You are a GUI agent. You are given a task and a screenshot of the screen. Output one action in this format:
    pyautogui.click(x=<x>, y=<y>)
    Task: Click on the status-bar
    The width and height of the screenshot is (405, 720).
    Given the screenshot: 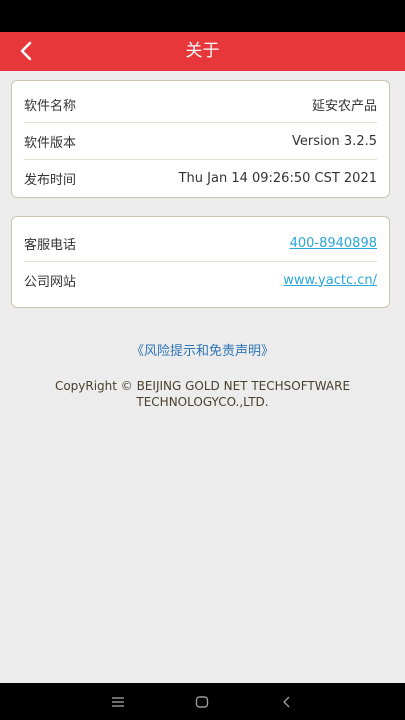 What is the action you would take?
    pyautogui.click(x=202, y=16)
    